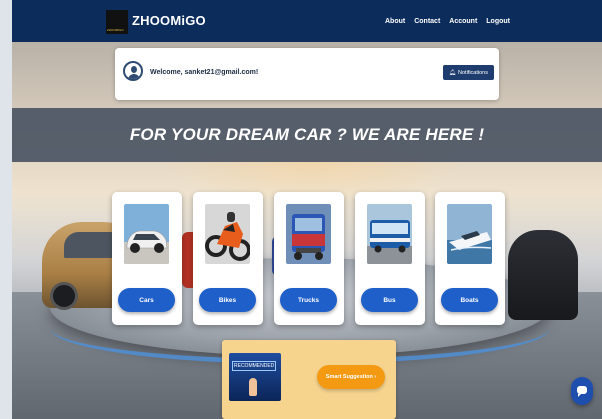 The width and height of the screenshot is (602, 419). I want to click on smart-suggestion-button: Smart Suggestion ›, so click(351, 377).